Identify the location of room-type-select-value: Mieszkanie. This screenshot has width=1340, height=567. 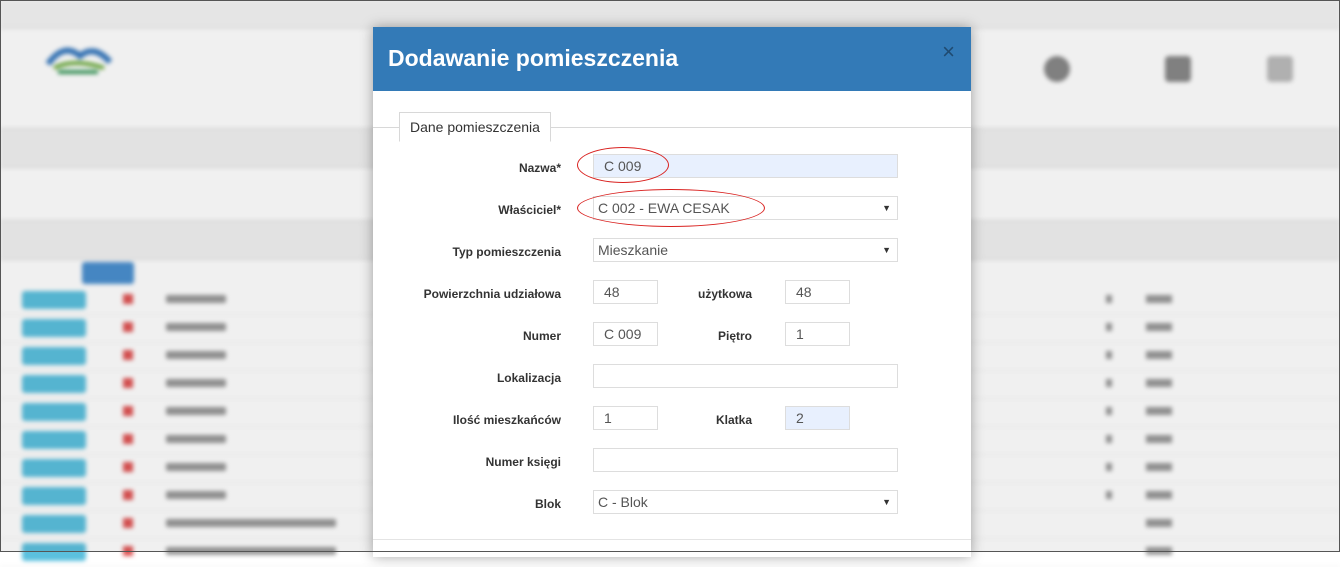
(633, 250).